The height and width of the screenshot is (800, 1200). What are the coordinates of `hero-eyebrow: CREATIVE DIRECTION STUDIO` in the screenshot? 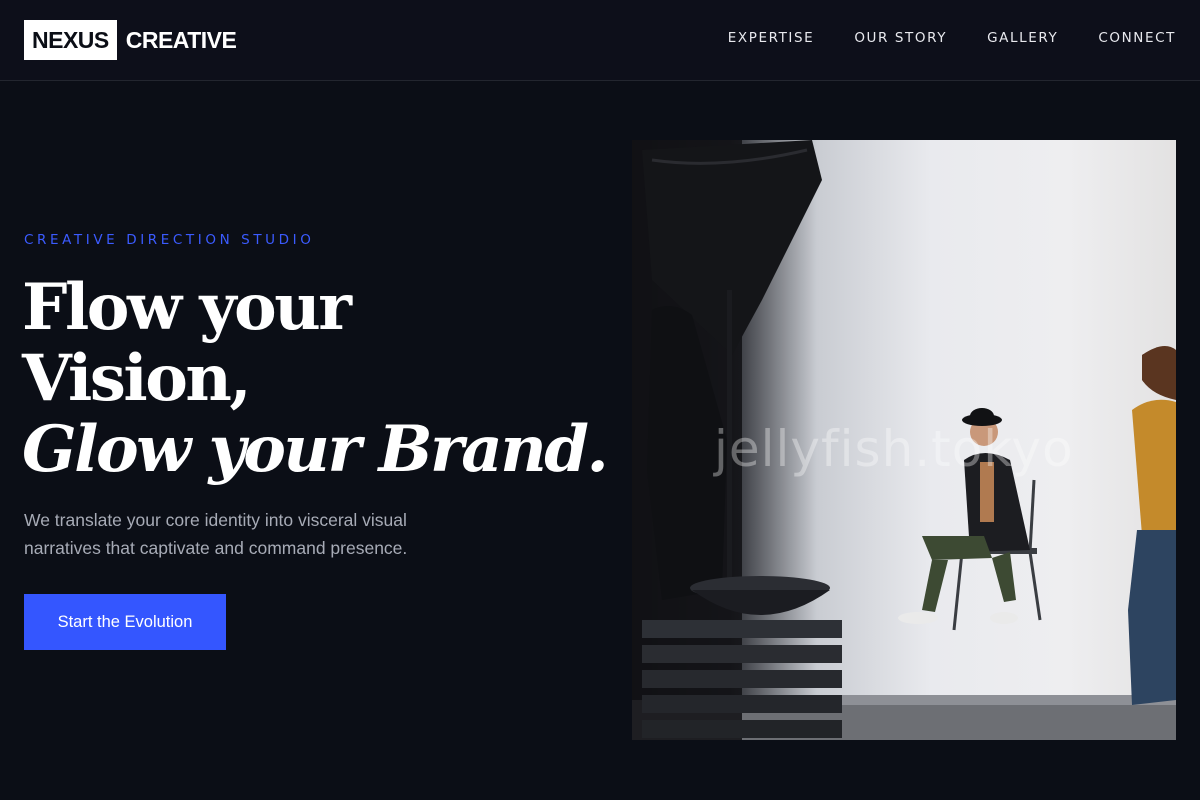 It's located at (169, 240).